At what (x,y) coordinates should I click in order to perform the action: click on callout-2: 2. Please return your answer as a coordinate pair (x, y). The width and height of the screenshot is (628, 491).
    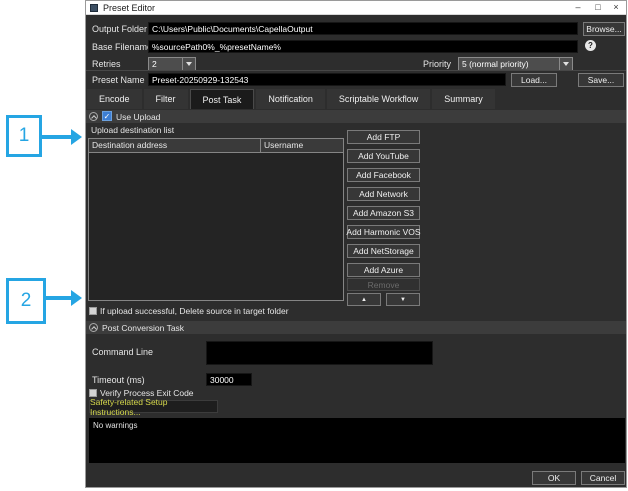
    Looking at the image, I should click on (26, 301).